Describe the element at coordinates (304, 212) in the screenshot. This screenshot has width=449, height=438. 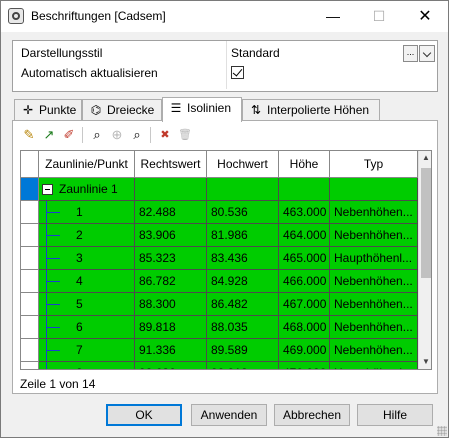
I see `hoehe-cell: 463.000` at that location.